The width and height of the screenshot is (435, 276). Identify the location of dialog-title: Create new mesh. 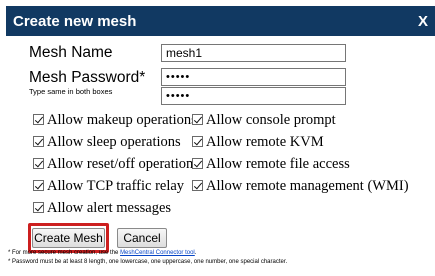
(75, 21).